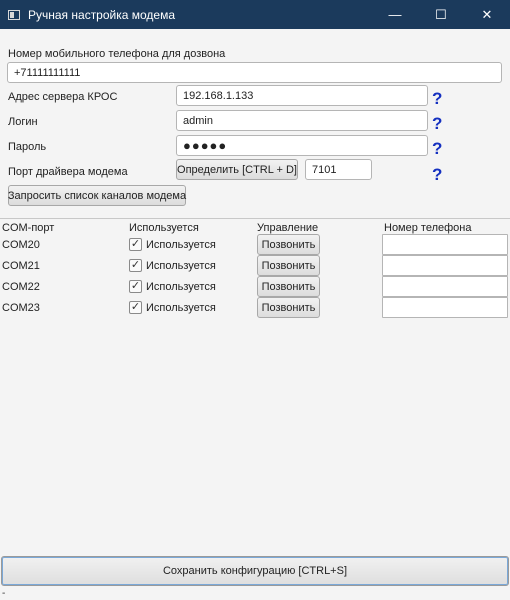 The image size is (510, 600). What do you see at coordinates (255, 14) in the screenshot?
I see `title-bar: Ручная настройка модема — ☐ ✕` at bounding box center [255, 14].